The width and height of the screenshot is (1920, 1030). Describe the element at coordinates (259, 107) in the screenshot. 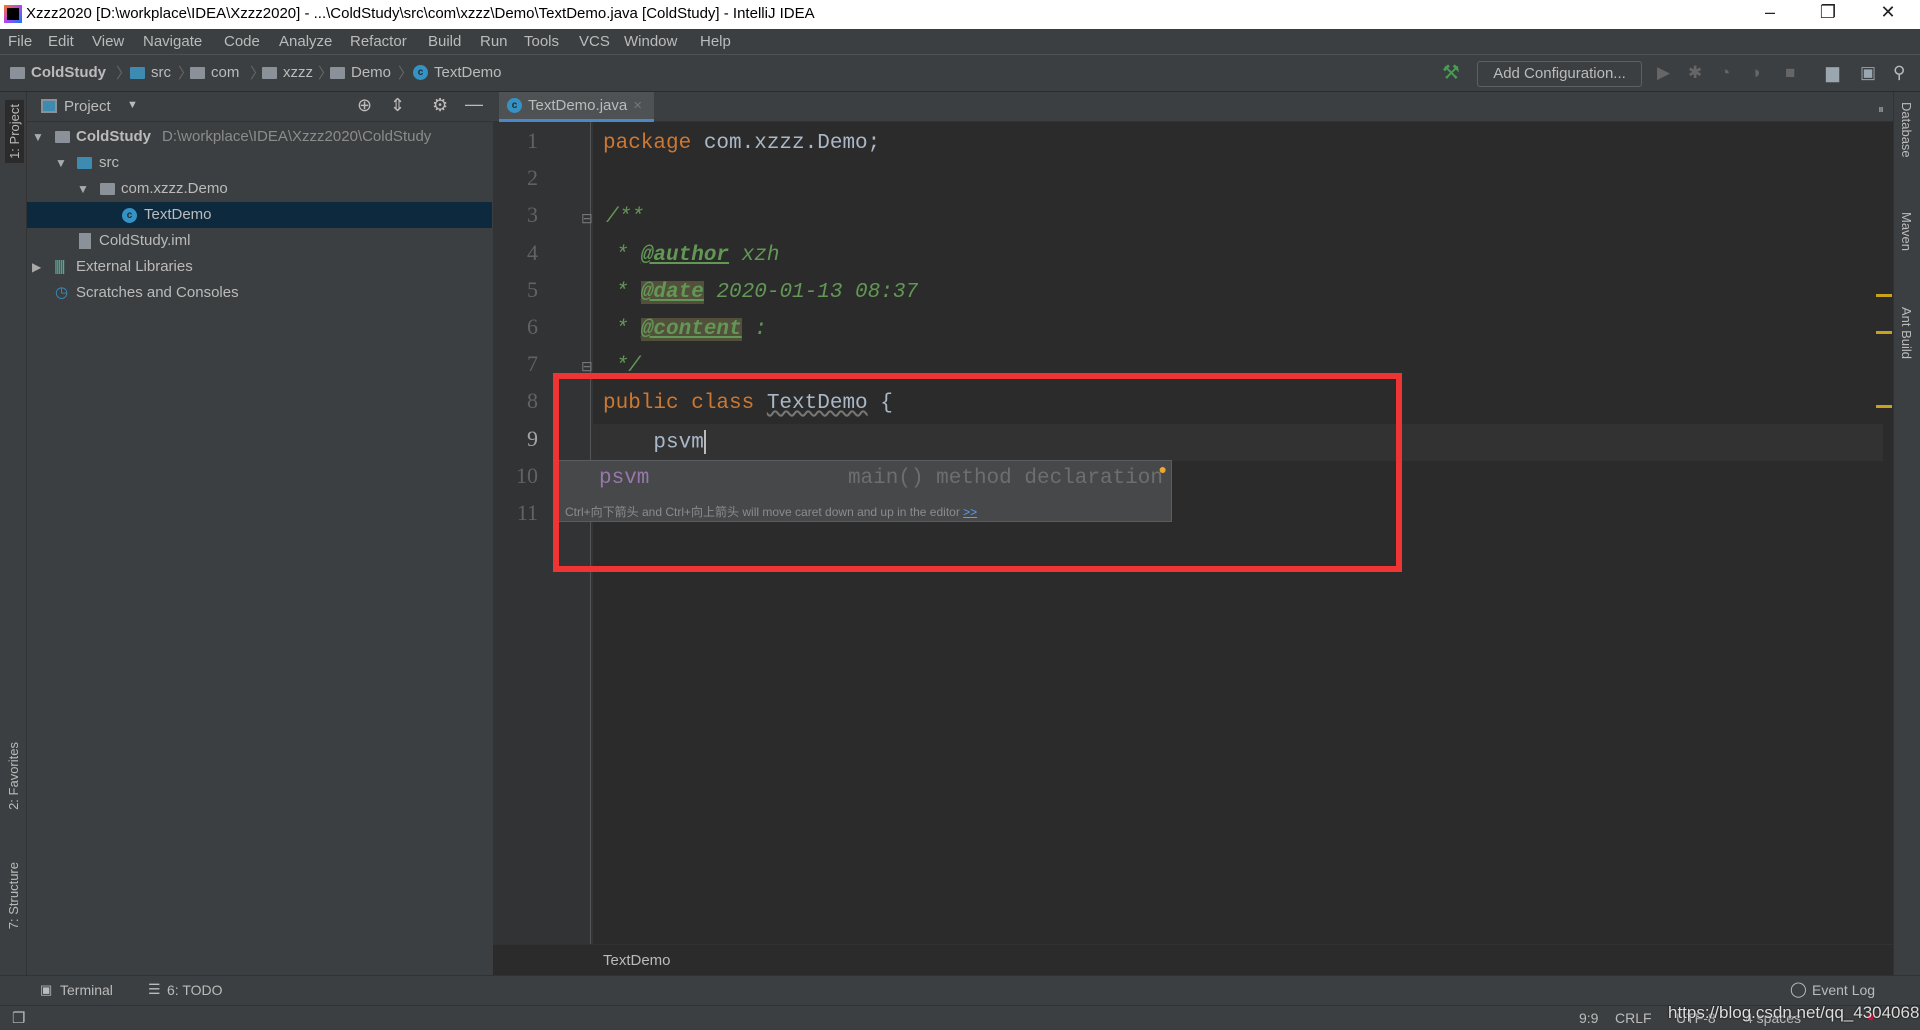

I see `project-panel-header: Project ▼ ⊕ ⇕ ⚙ —` at that location.